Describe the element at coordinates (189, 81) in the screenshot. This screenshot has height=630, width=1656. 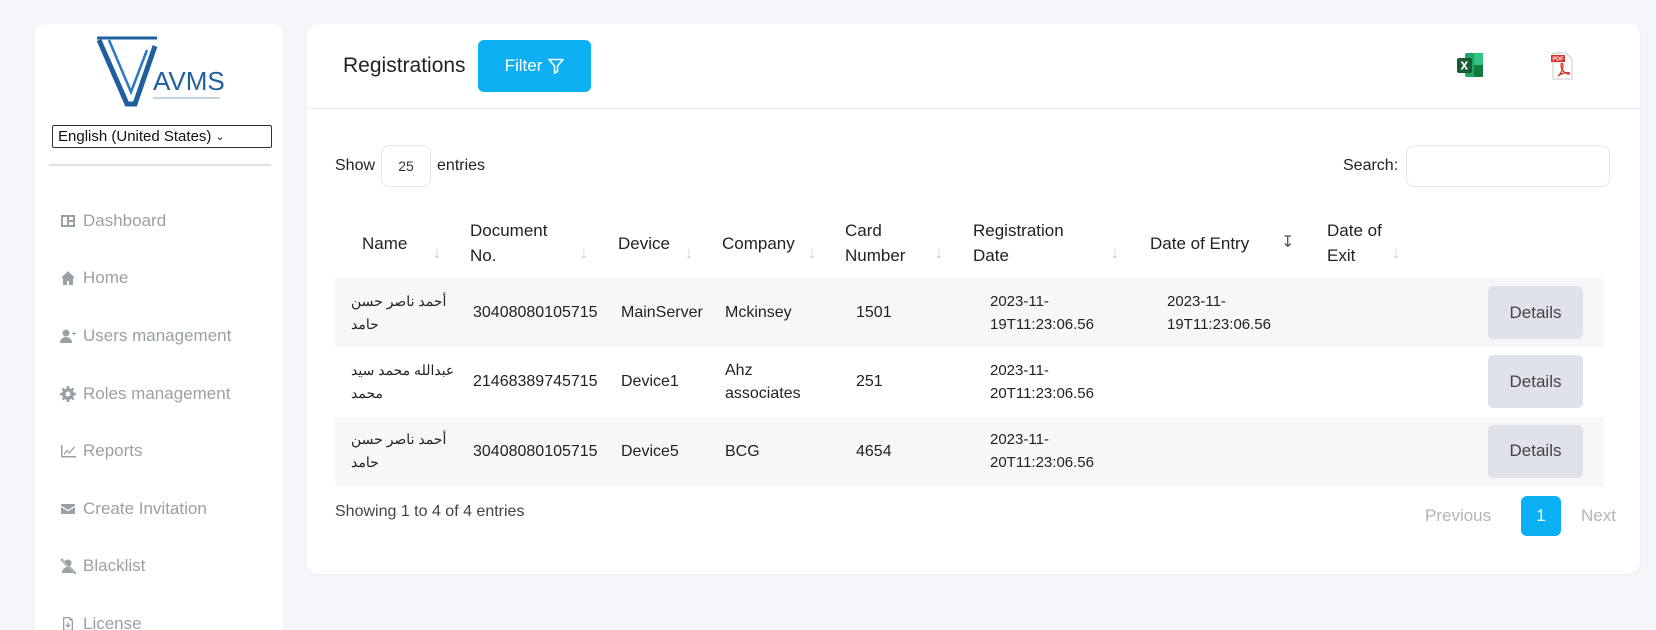
I see `svg-text: AVMS` at that location.